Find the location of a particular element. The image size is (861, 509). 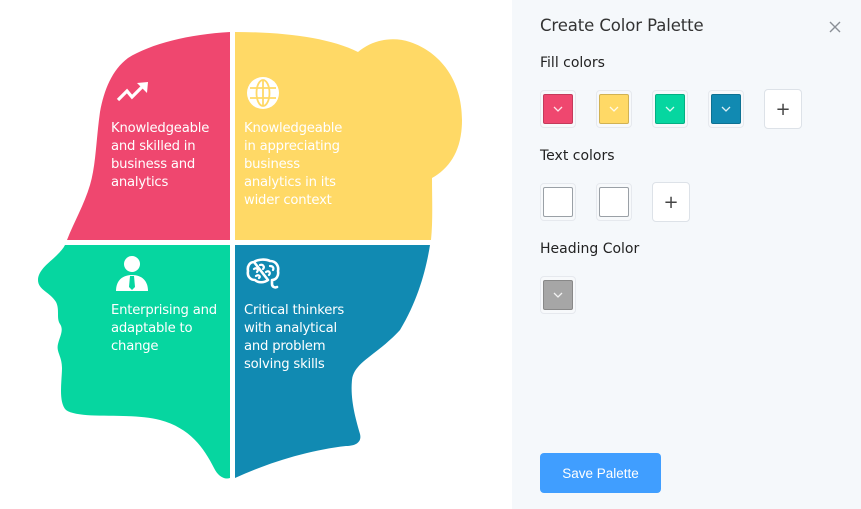

text-line: analytics is located at coordinates (140, 182).